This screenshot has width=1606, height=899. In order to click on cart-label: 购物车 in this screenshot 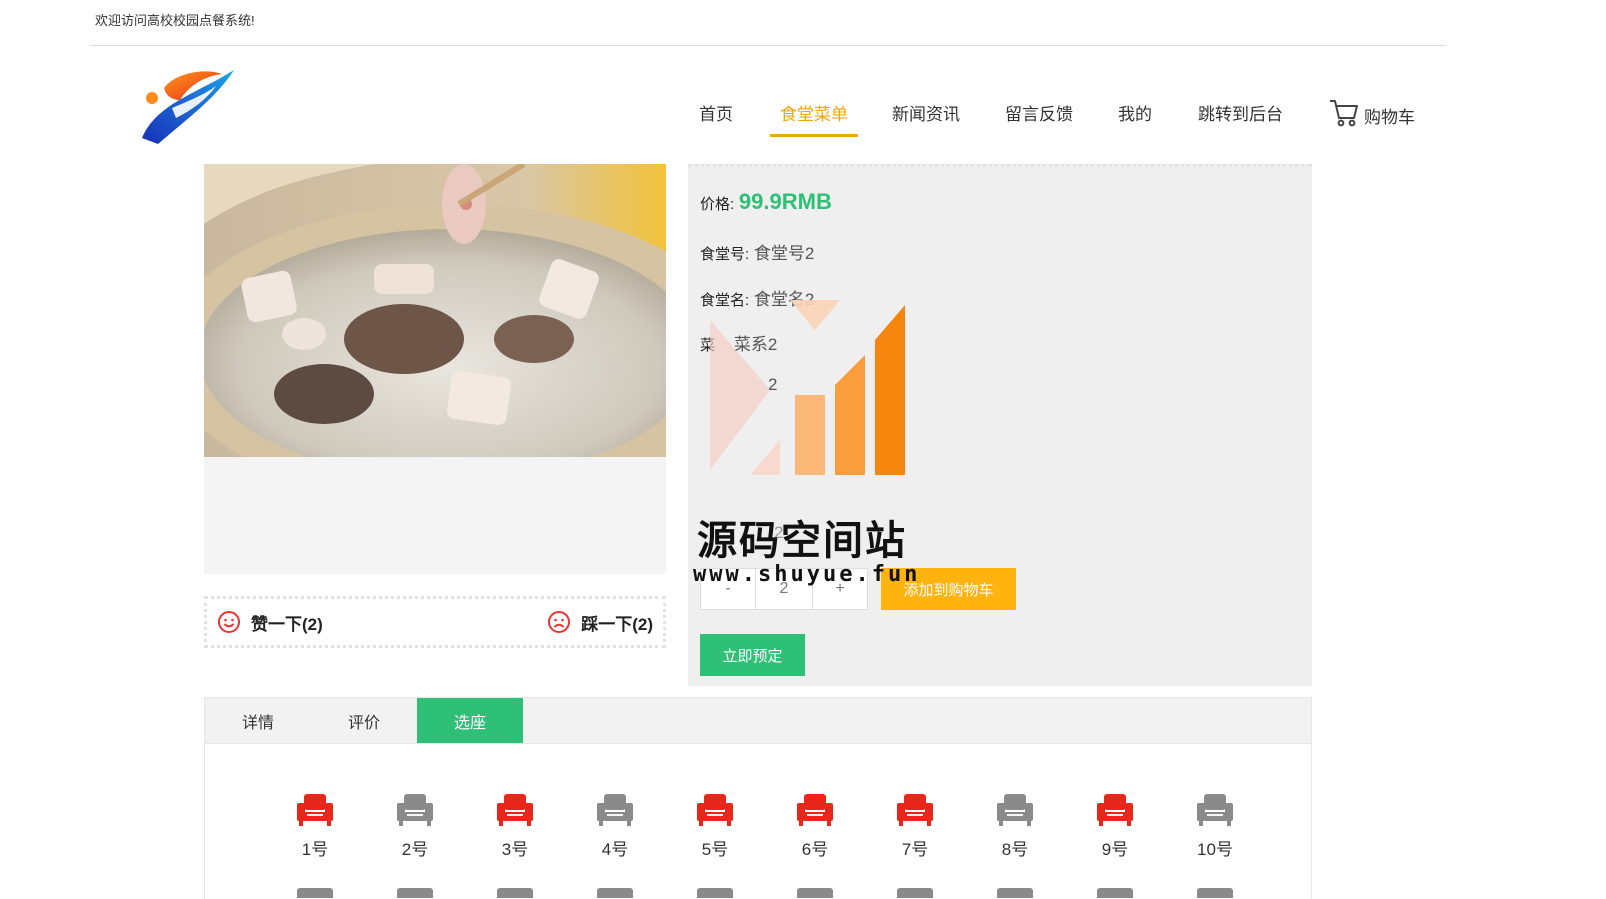, I will do `click(1389, 117)`.